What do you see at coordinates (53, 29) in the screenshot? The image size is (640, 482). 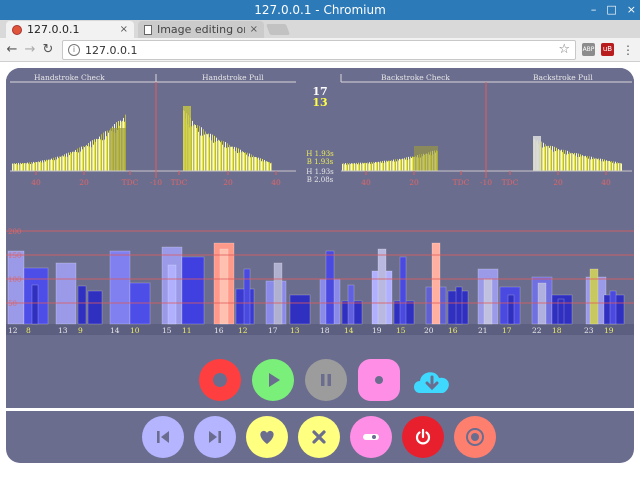 I see `tab-title: 127.0.0.1` at bounding box center [53, 29].